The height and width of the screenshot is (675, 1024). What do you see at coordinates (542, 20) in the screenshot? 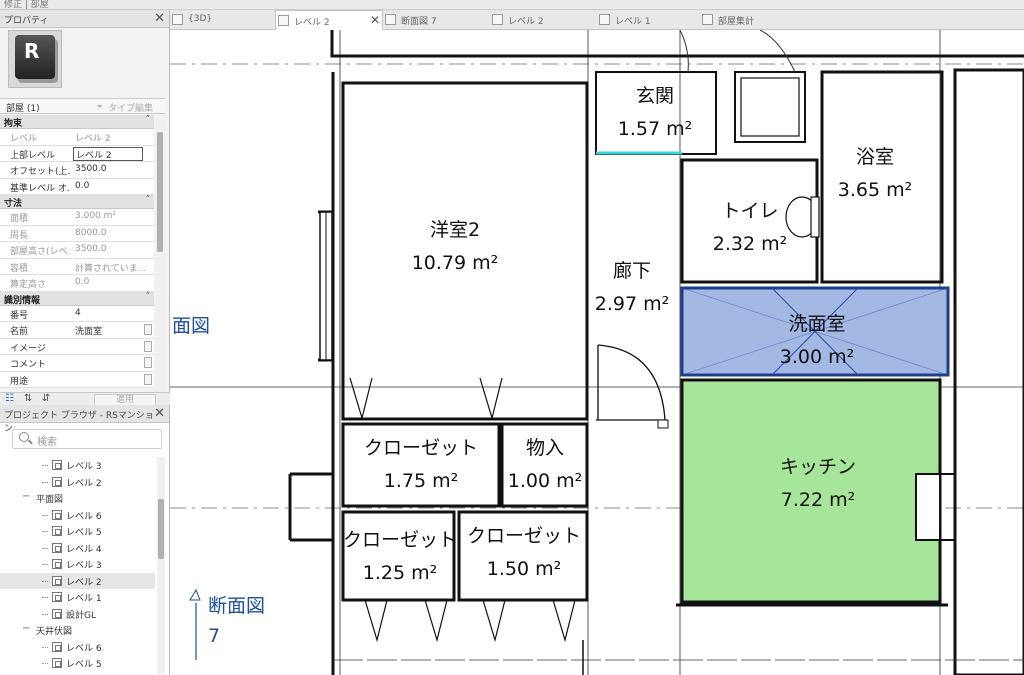
I see `view-tab: レベル 2` at bounding box center [542, 20].